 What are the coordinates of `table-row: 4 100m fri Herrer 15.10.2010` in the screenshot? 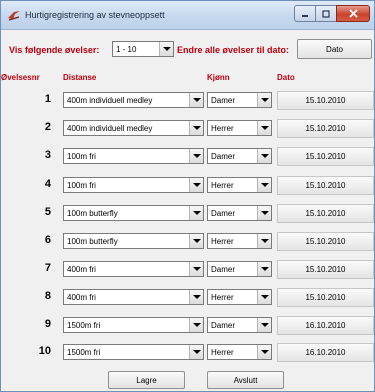 It's located at (187, 185).